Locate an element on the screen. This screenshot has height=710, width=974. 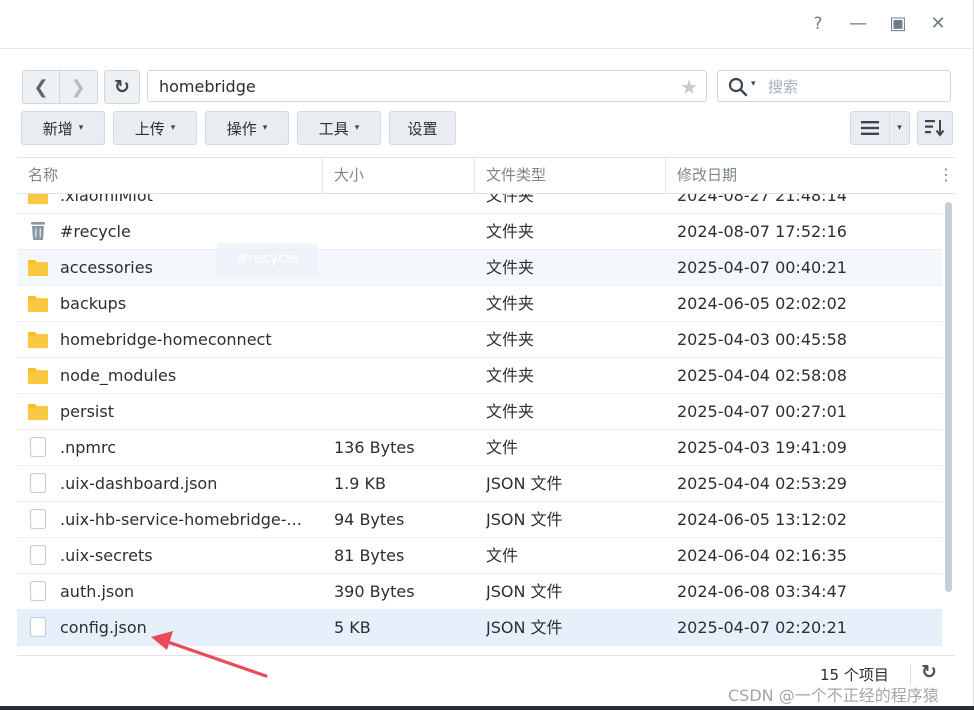
file-modified: 2024-06-08 03:34:47 is located at coordinates (762, 591).